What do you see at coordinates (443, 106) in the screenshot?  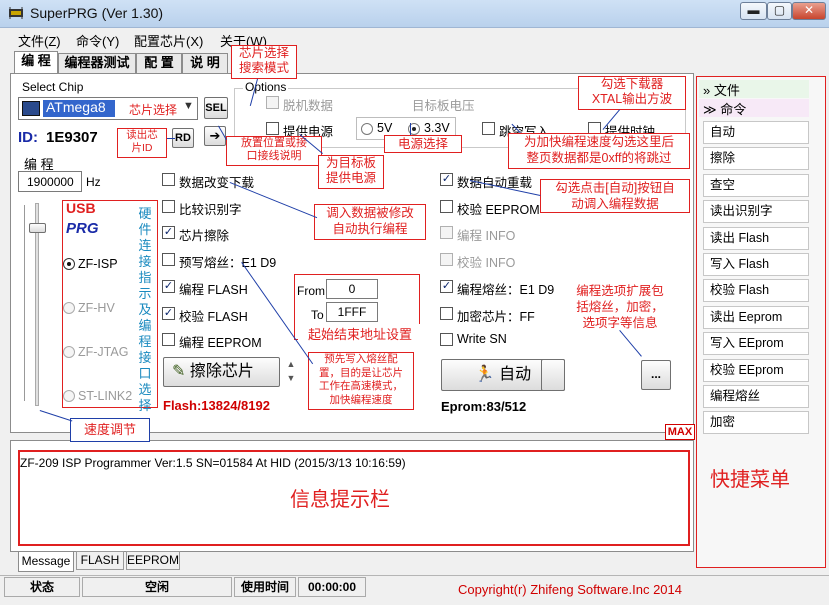 I see `target-voltage-label: 目标板电压` at bounding box center [443, 106].